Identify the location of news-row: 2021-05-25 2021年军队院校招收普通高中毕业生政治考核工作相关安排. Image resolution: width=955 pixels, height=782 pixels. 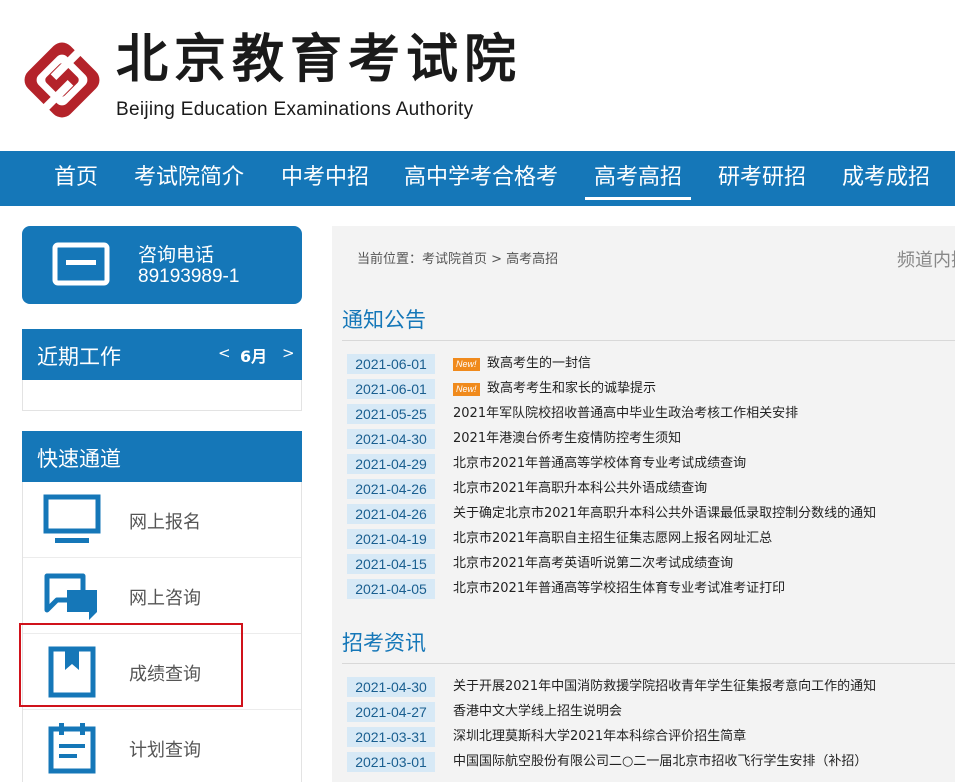
(651, 414).